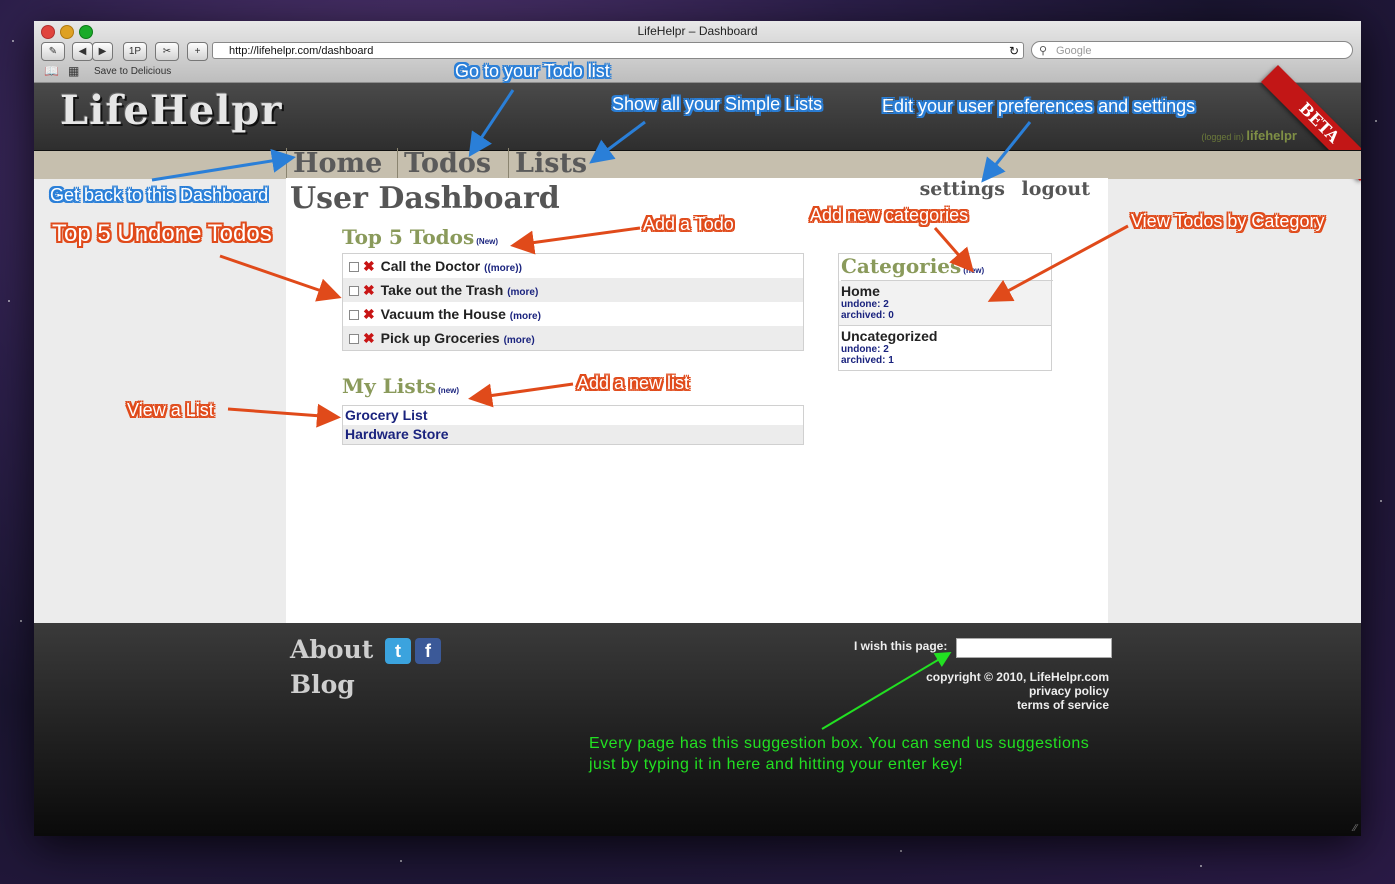 This screenshot has height=884, width=1395. I want to click on arrow-settings, so click(1006, 152).